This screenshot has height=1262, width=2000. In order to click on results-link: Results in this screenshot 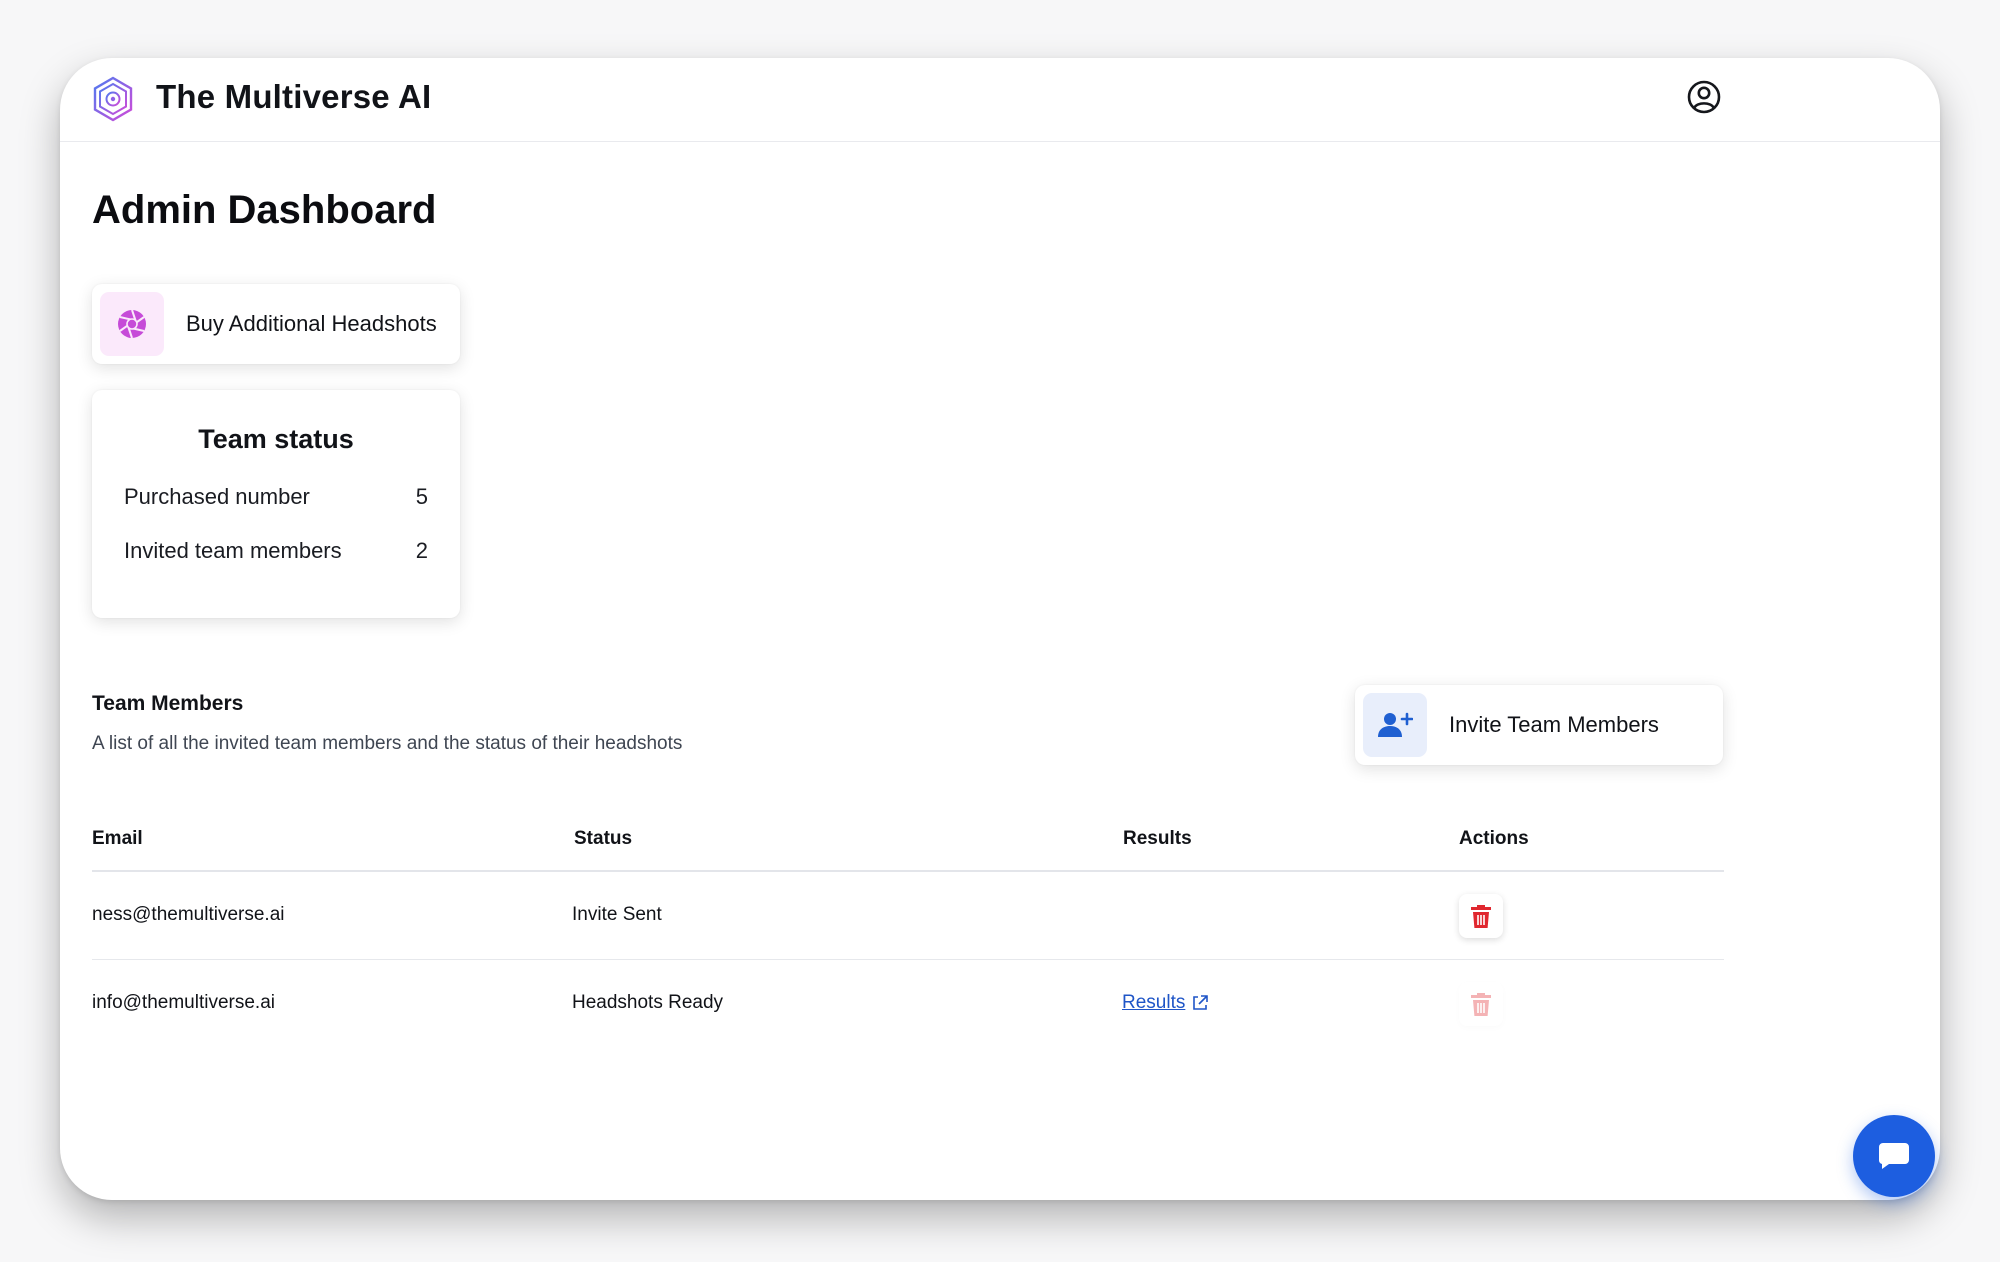, I will do `click(1165, 1003)`.